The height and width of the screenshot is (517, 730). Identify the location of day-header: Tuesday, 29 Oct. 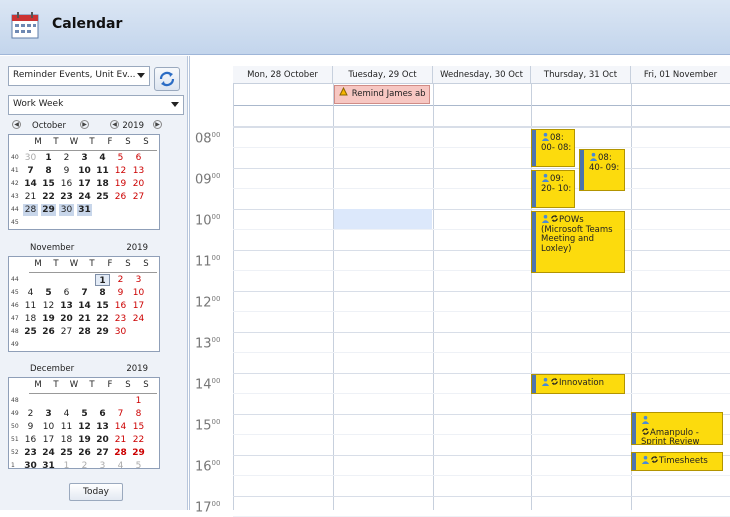
(383, 75).